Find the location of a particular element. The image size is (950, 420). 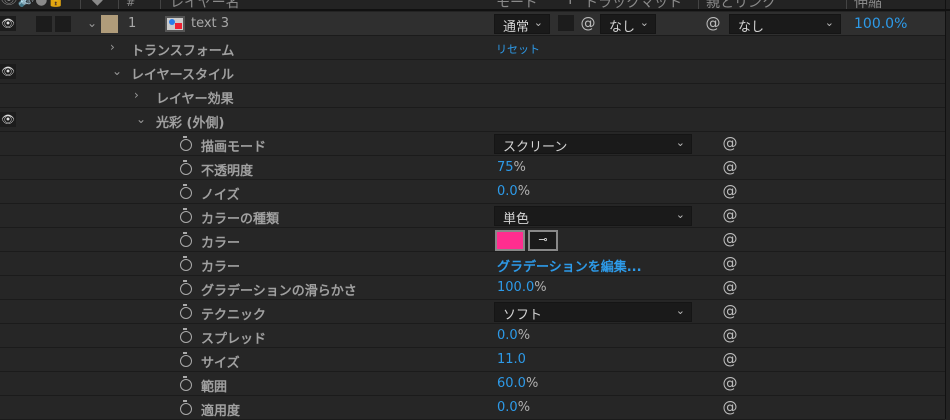

color-swatch is located at coordinates (510, 240).